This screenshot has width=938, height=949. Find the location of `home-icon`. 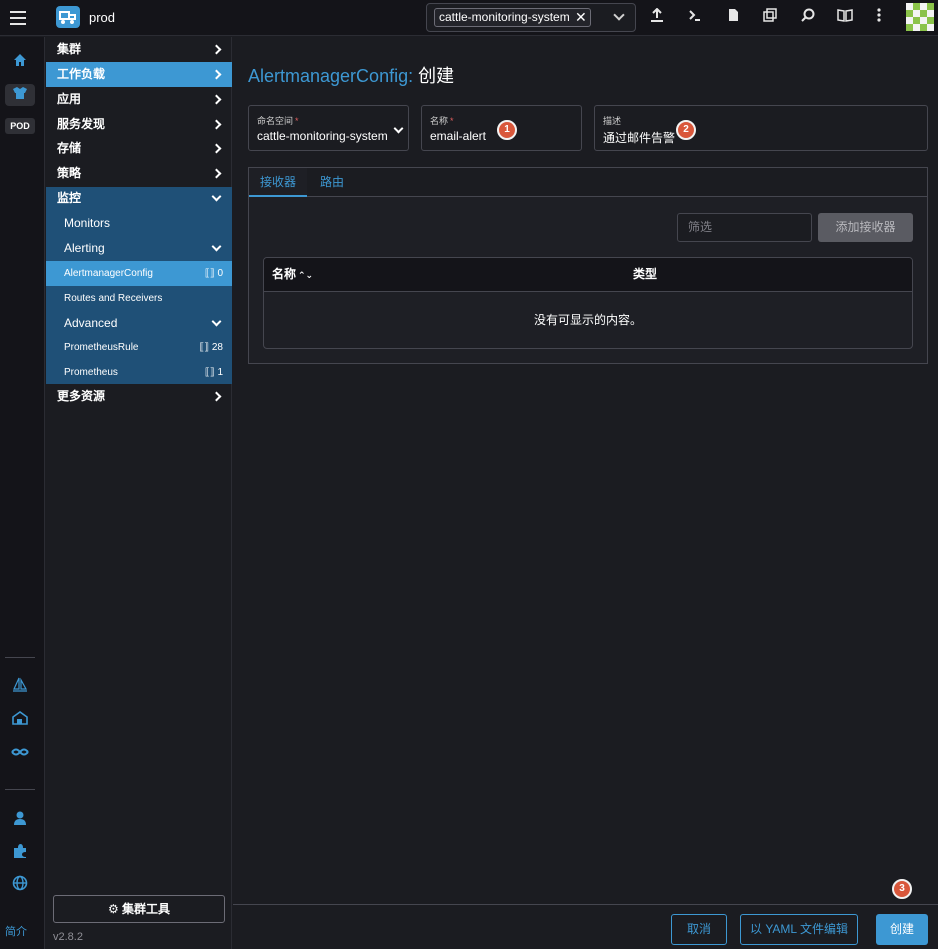

home-icon is located at coordinates (20, 62).